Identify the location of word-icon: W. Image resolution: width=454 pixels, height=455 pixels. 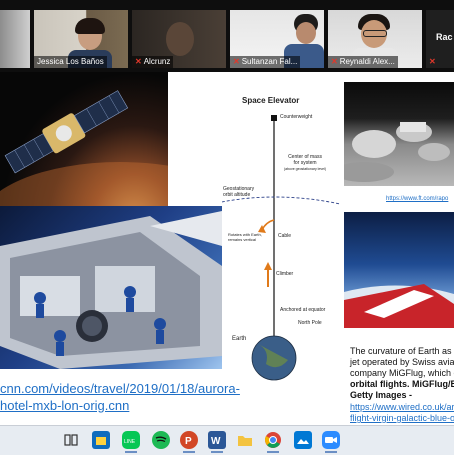
(217, 442).